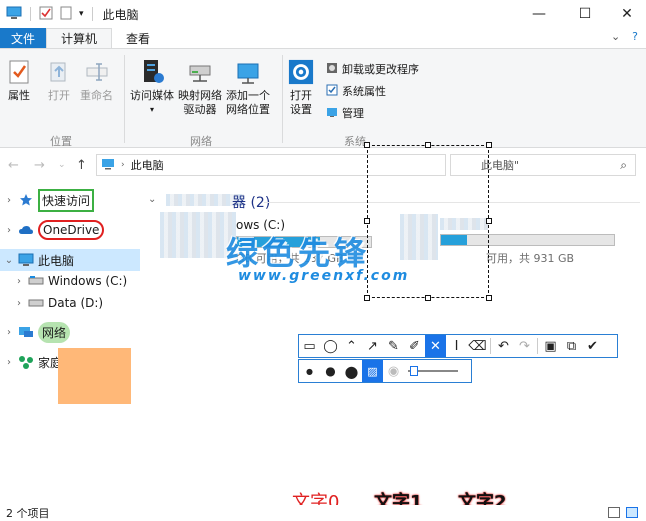 Image resolution: width=646 pixels, height=521 pixels. I want to click on up-arrow-icon: ↑, so click(81, 165).